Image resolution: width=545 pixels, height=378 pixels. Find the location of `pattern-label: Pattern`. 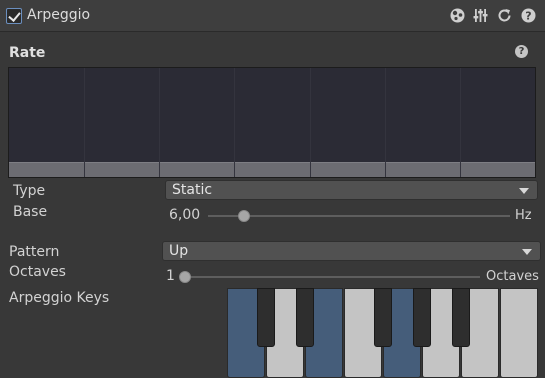

pattern-label: Pattern is located at coordinates (34, 252).